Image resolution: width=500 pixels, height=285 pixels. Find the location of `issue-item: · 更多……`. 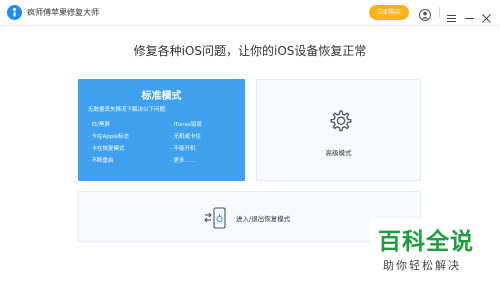

issue-item: · 更多…… is located at coordinates (183, 161).